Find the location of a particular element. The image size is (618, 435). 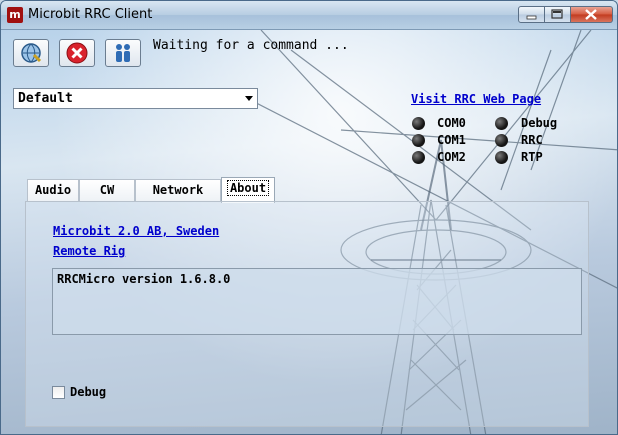

com2-indicator is located at coordinates (418, 157).